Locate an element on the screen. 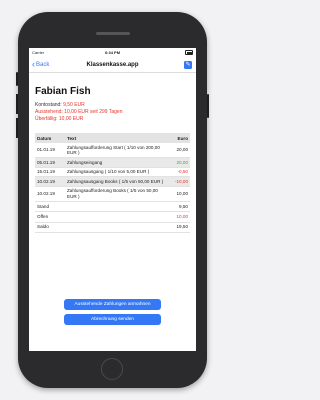 The height and width of the screenshot is (400, 320). student-name: Fabian Fish is located at coordinates (63, 91).